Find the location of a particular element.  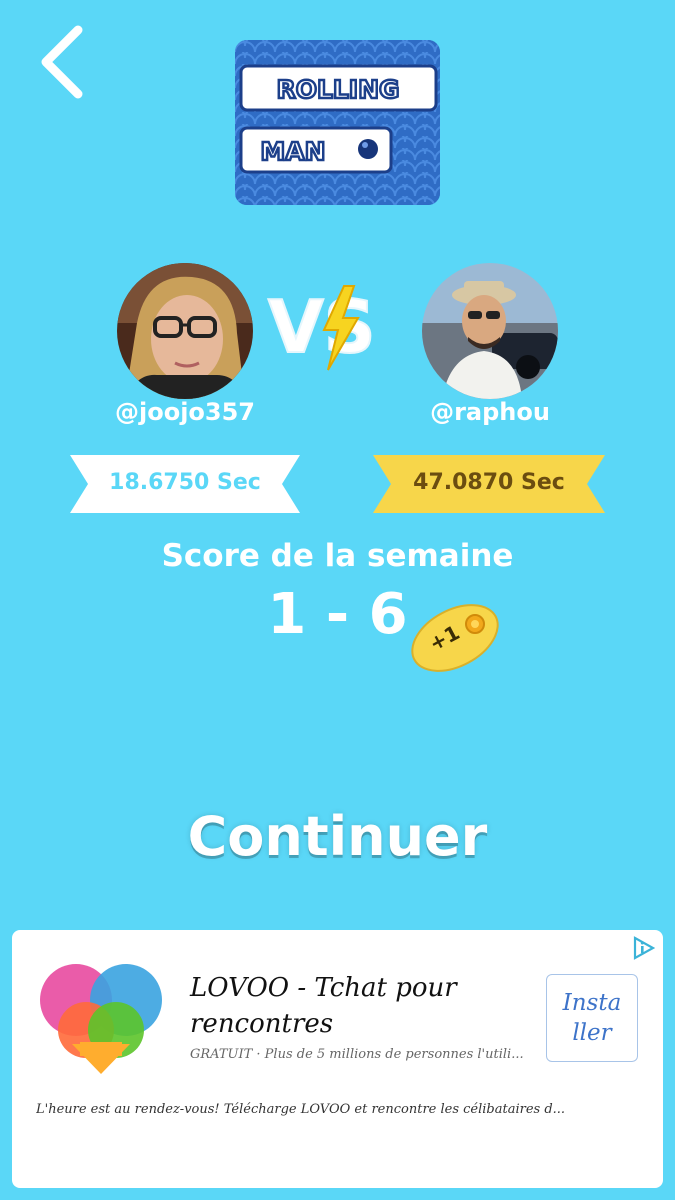

lovoo-logo-icon is located at coordinates (101, 1019).